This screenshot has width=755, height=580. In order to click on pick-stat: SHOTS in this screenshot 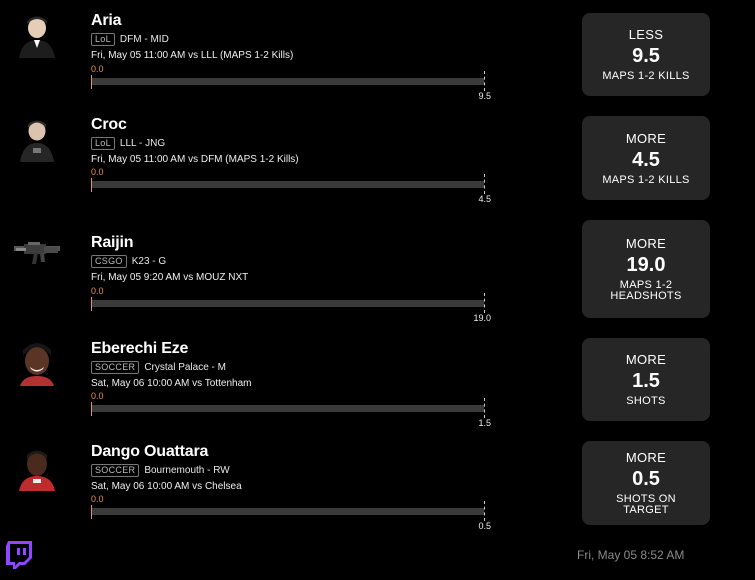, I will do `click(646, 401)`.